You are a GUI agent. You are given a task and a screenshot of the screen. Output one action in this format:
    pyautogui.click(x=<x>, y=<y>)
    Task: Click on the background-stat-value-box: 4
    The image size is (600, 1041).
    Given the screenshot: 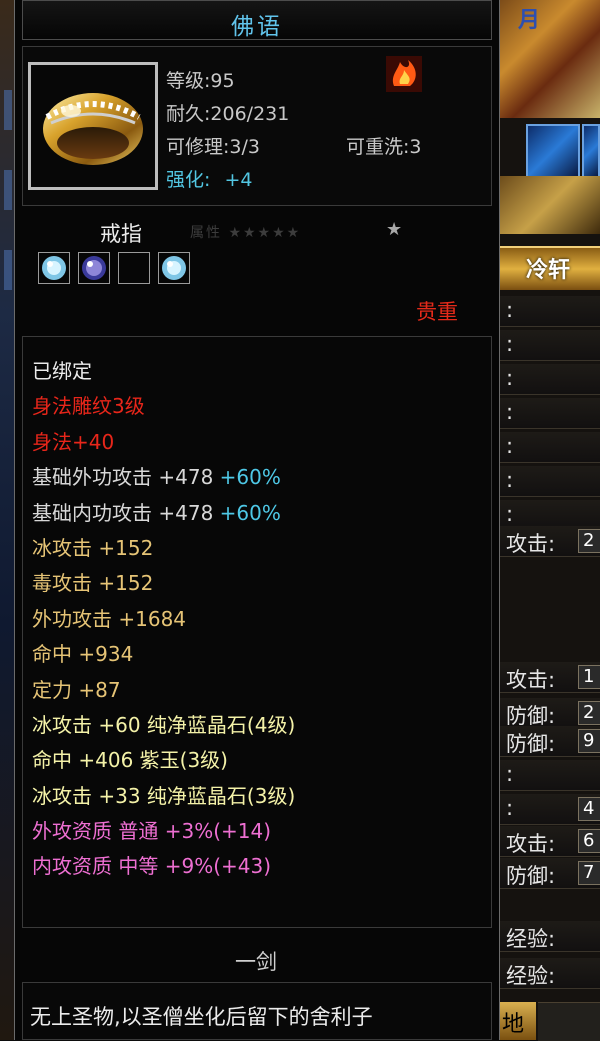 What is the action you would take?
    pyautogui.click(x=589, y=809)
    